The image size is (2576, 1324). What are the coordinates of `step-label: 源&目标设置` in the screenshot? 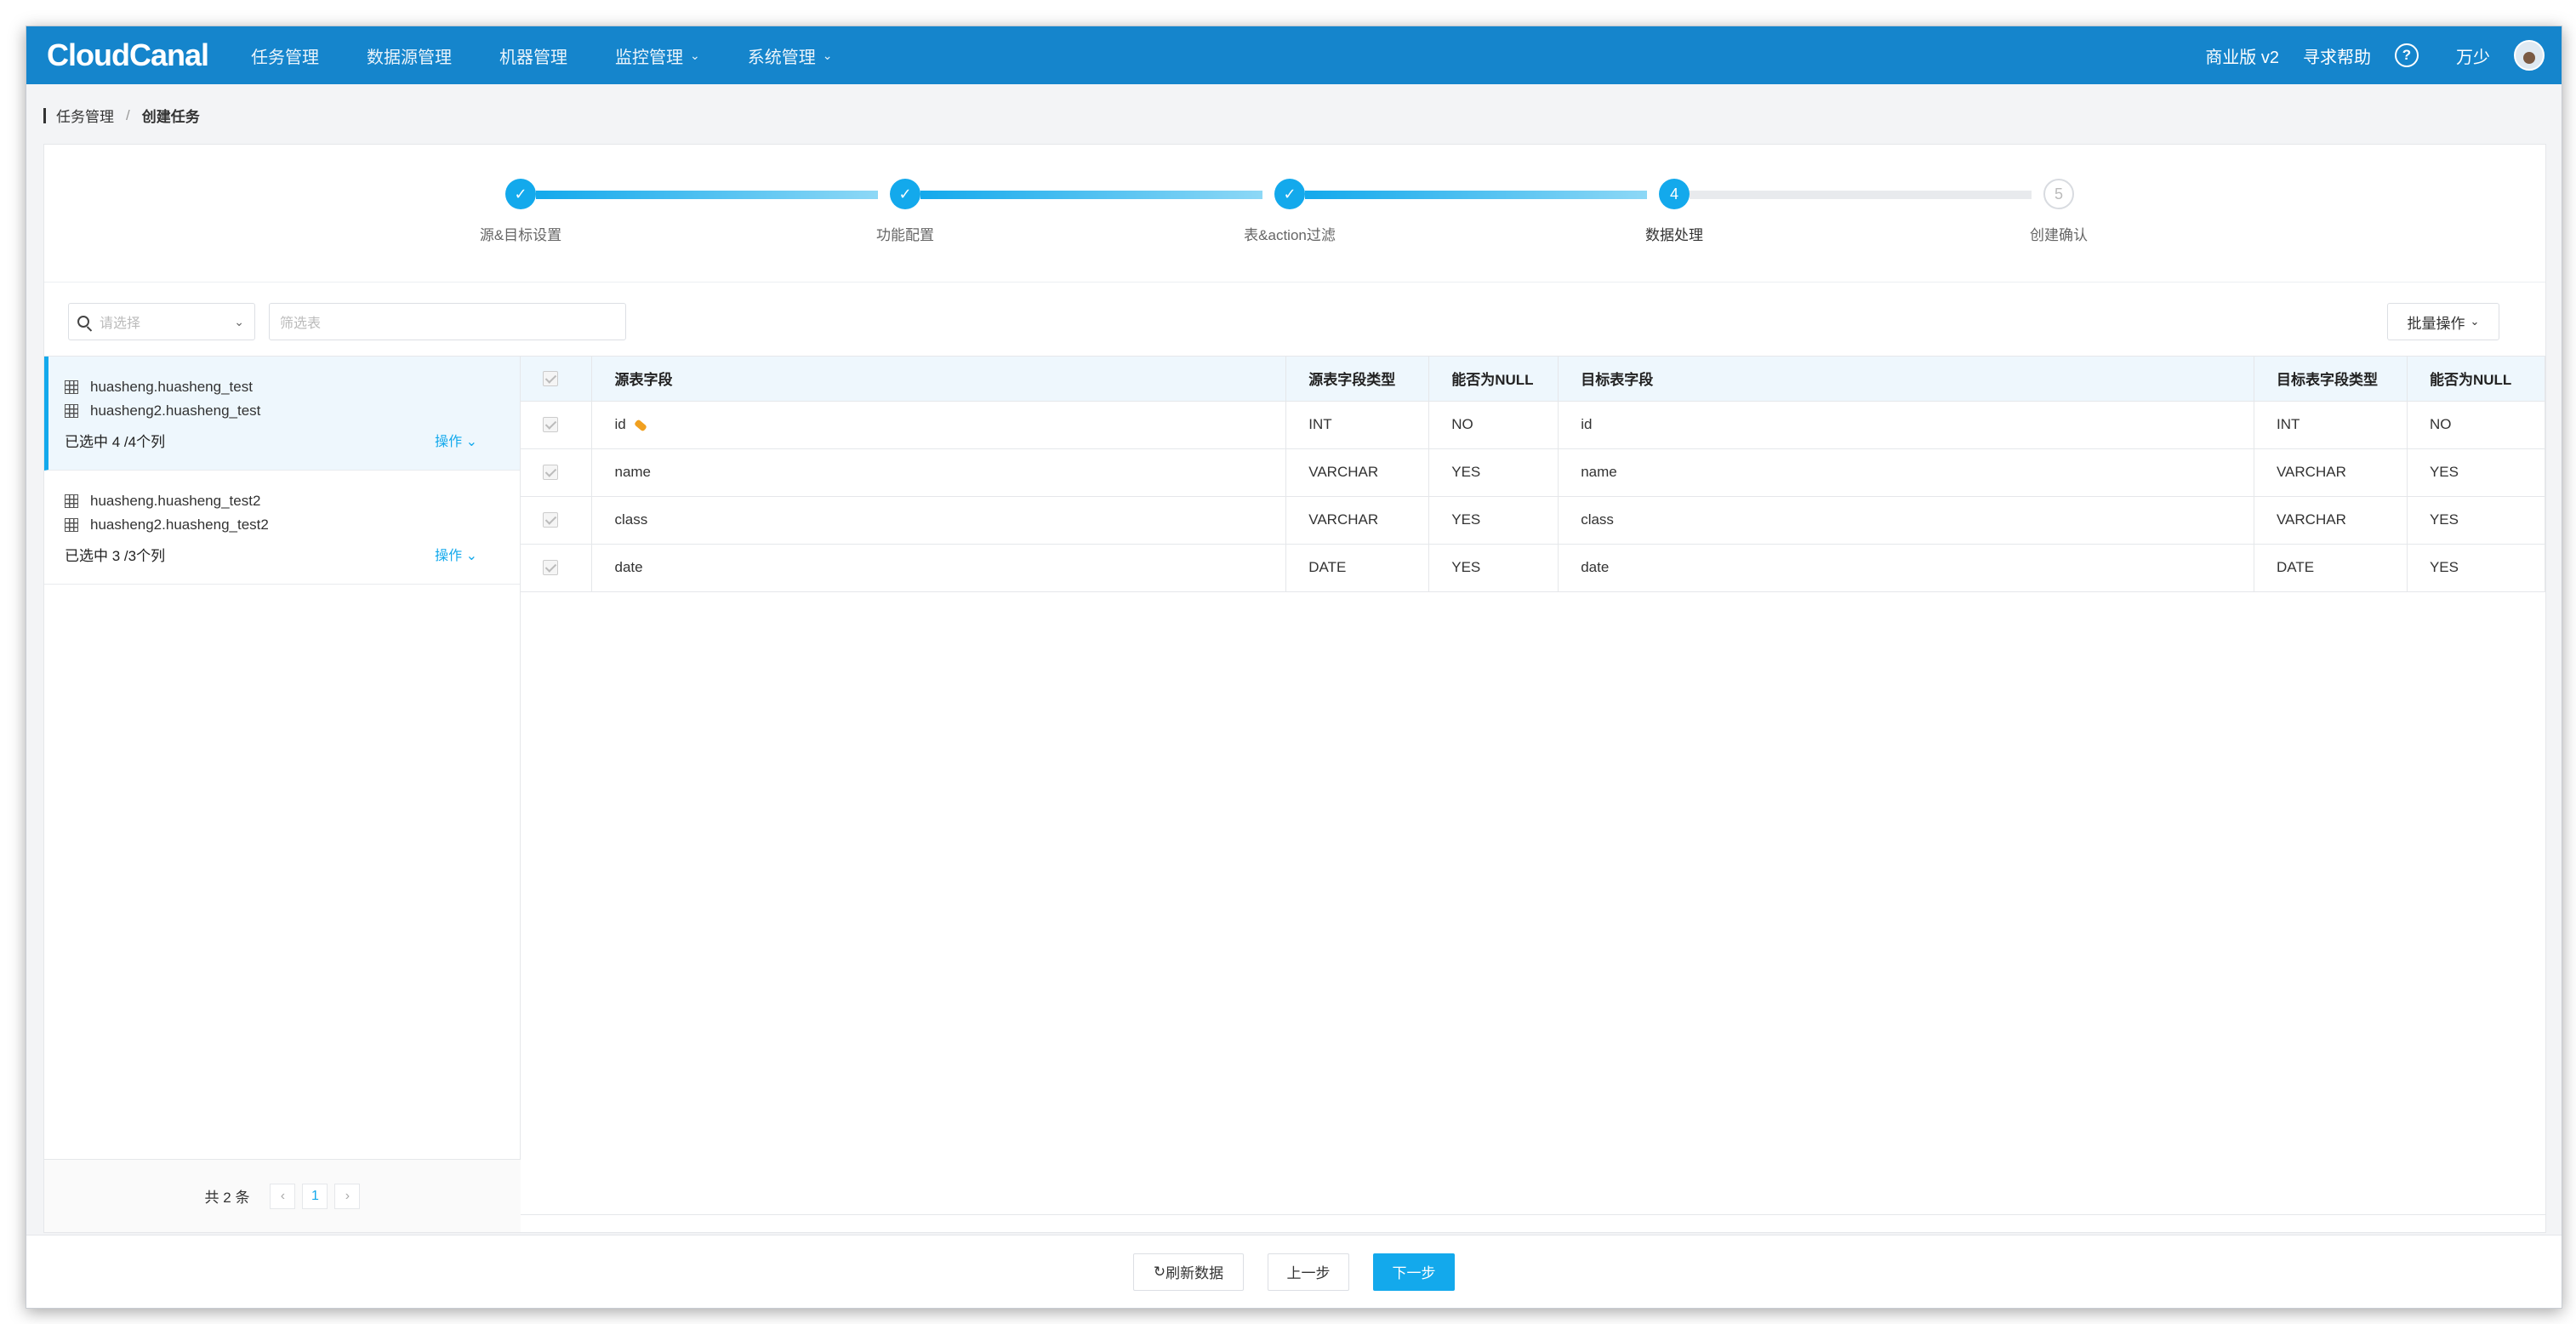 It's located at (520, 235).